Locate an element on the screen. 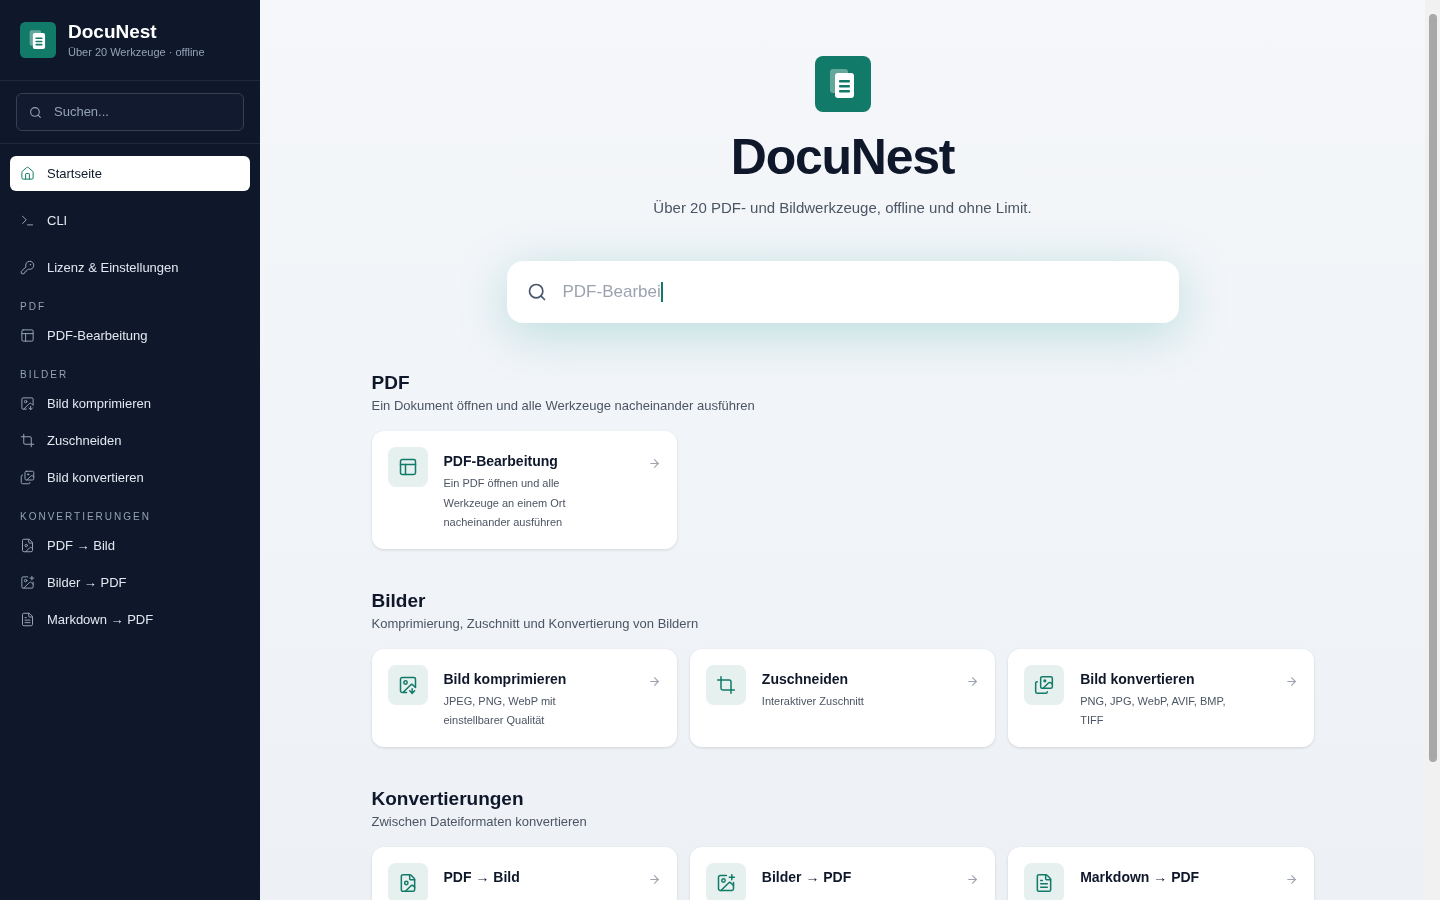 The width and height of the screenshot is (1440, 900). sidebar-item: Startseite is located at coordinates (130, 173).